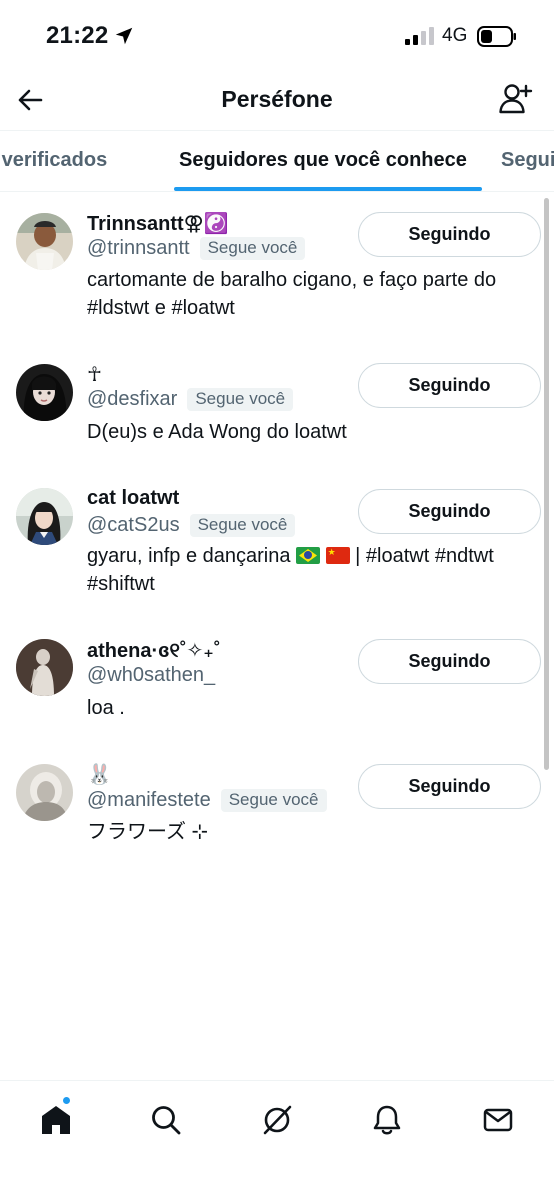 The width and height of the screenshot is (554, 1200). Describe the element at coordinates (158, 224) in the screenshot. I see `user-name: Trinnsantt⚢☯️` at that location.